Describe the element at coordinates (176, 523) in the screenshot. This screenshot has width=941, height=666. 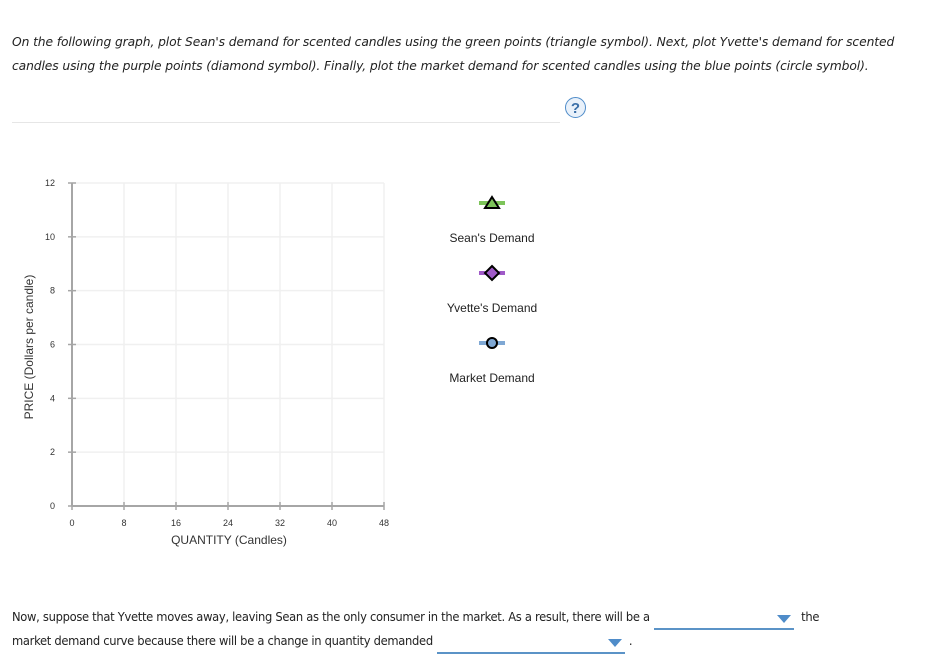
I see `x-tick-label: 16` at that location.